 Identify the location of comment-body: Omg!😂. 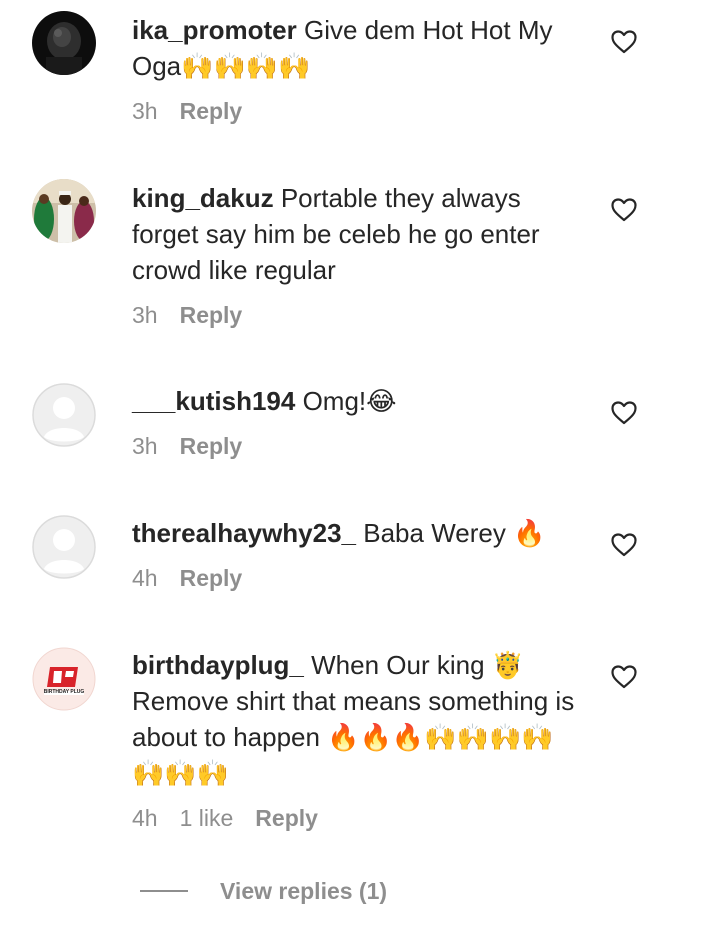
(349, 401).